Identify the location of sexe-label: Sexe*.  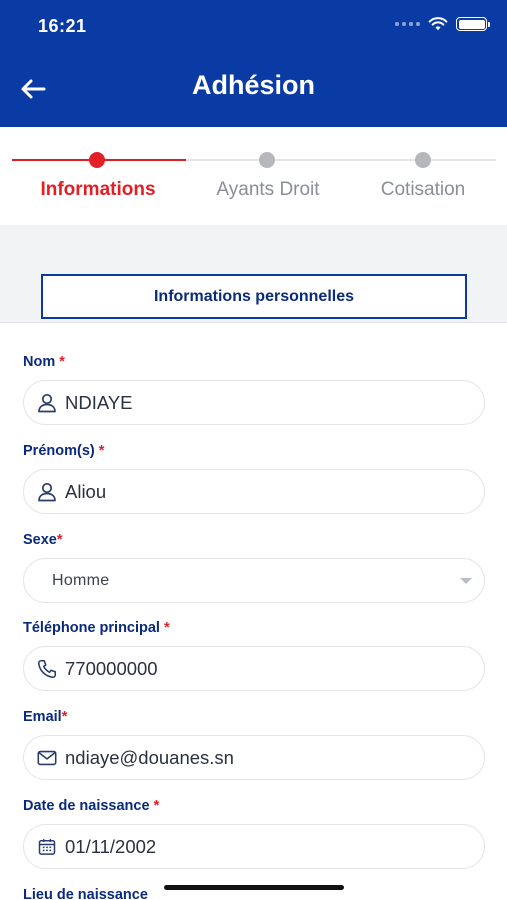
(43, 540).